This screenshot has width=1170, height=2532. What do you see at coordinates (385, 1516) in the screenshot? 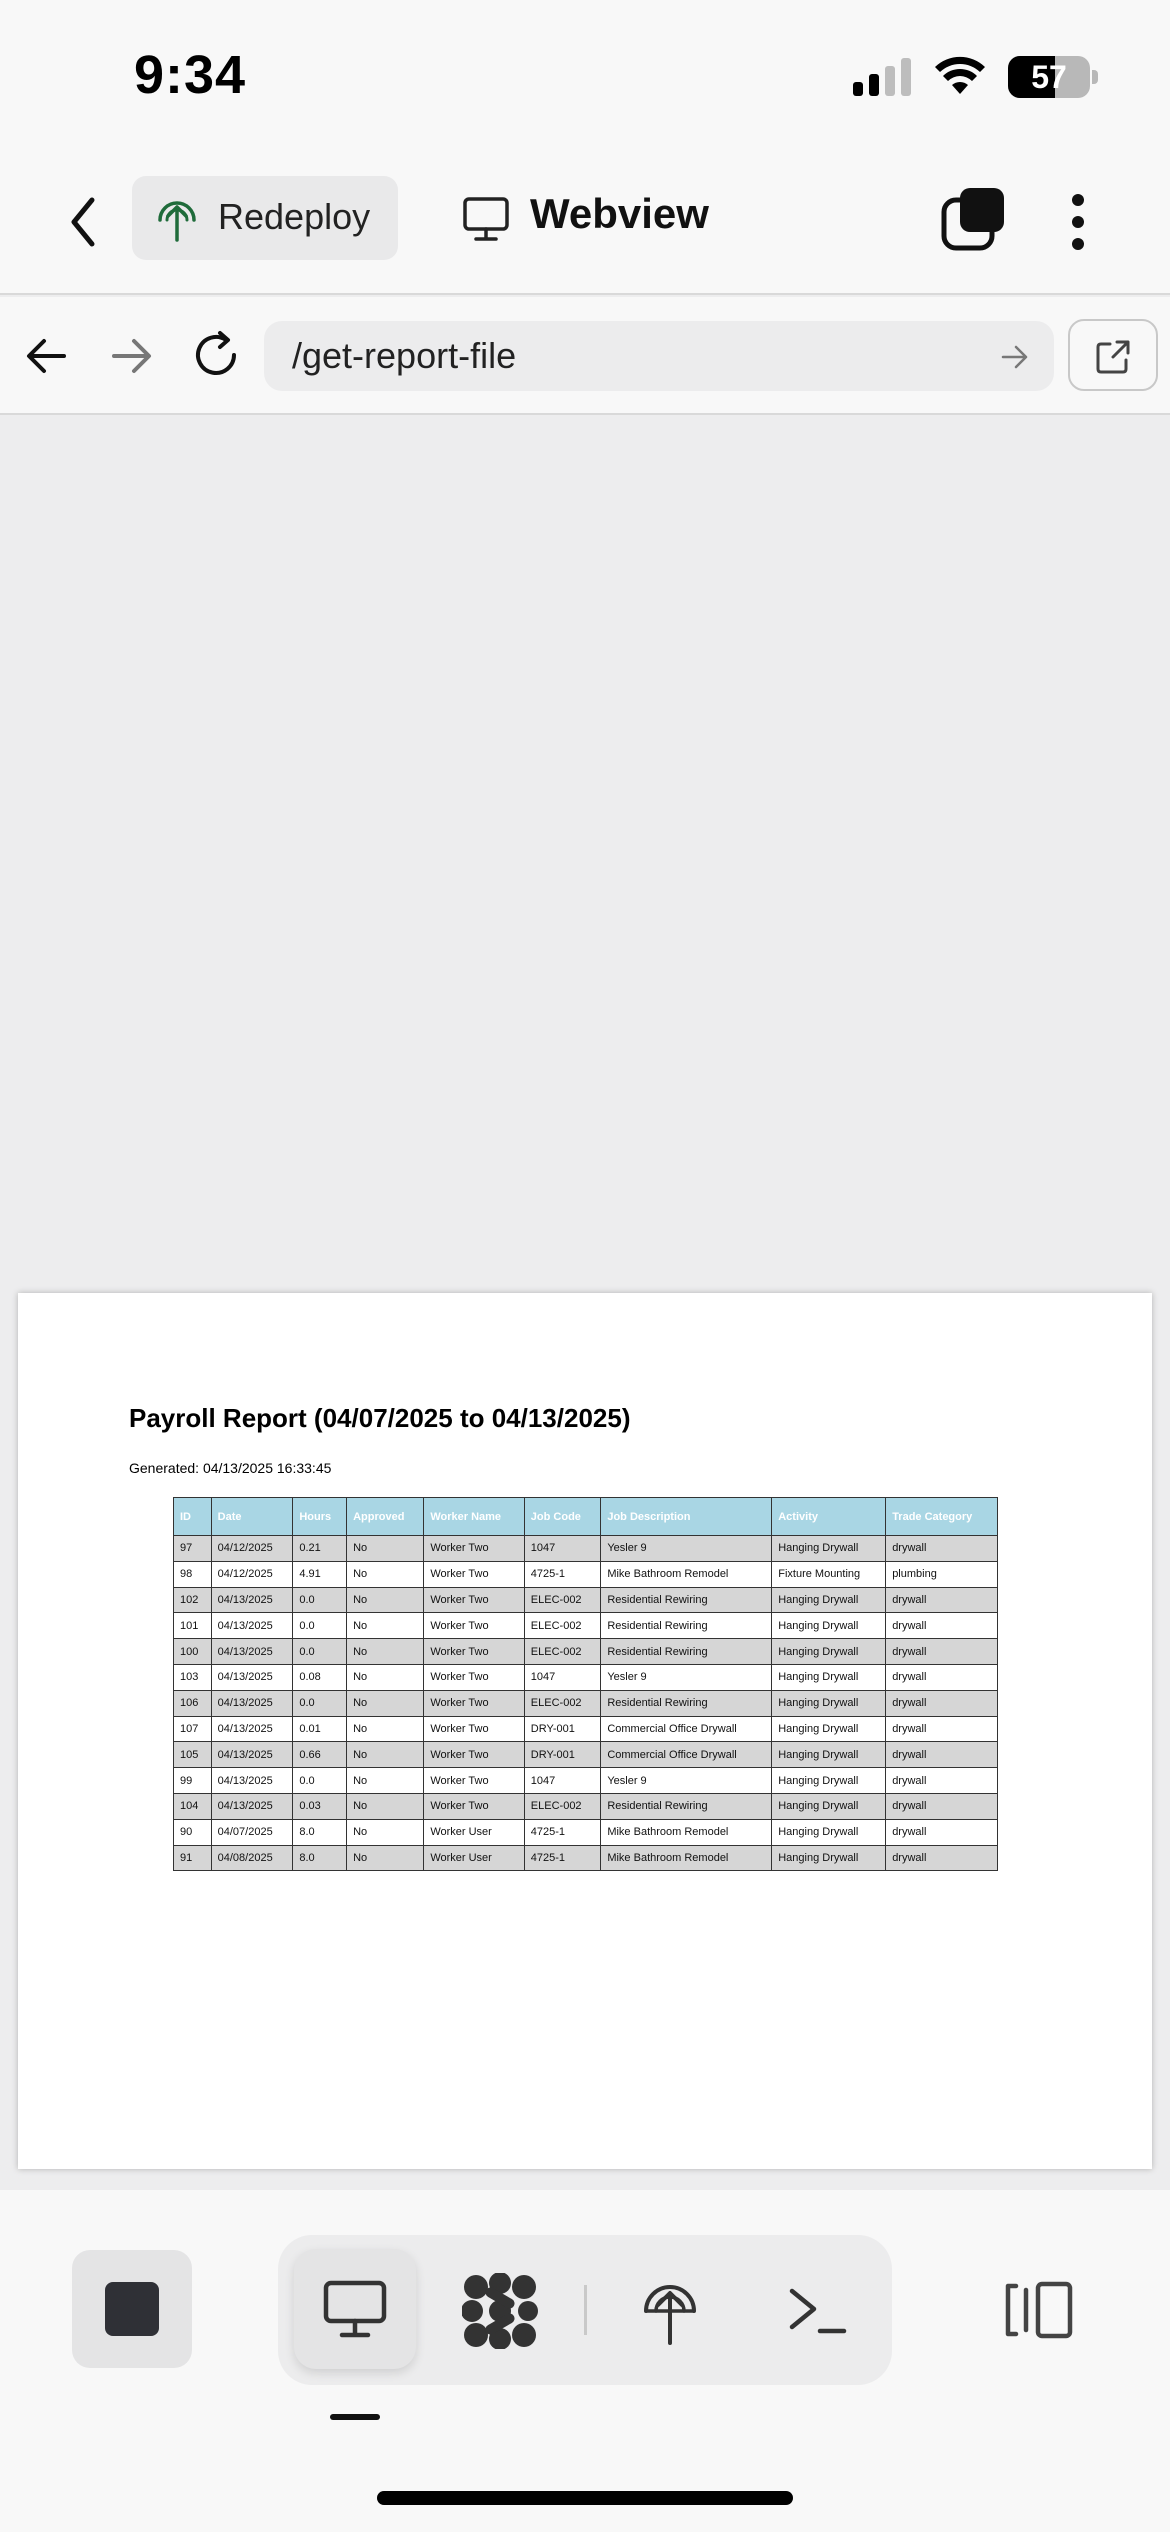
I see `column-header: Approved` at bounding box center [385, 1516].